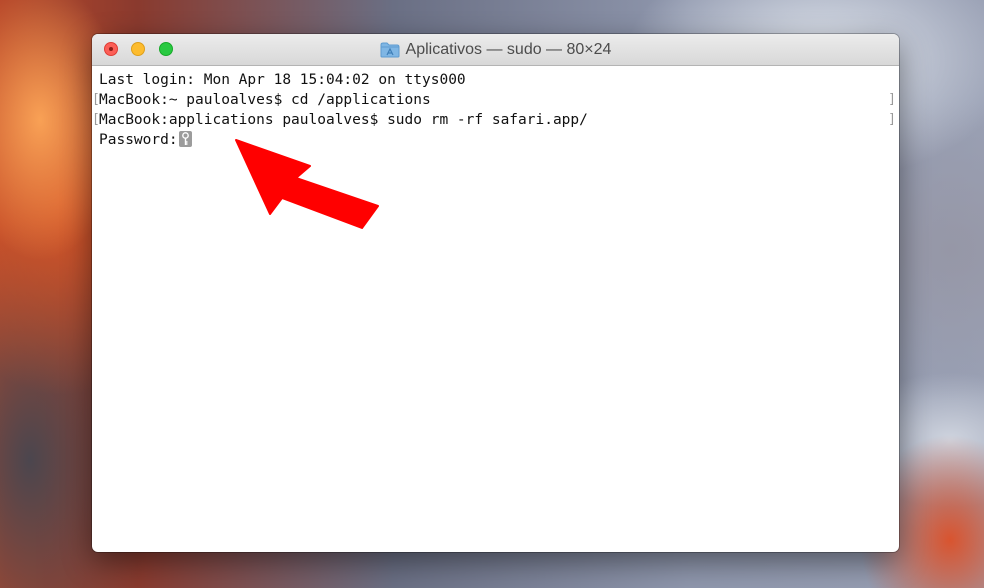 The image size is (984, 588). Describe the element at coordinates (508, 49) in the screenshot. I see `window-title-text: Aplicativos — sudo — 80×24` at that location.